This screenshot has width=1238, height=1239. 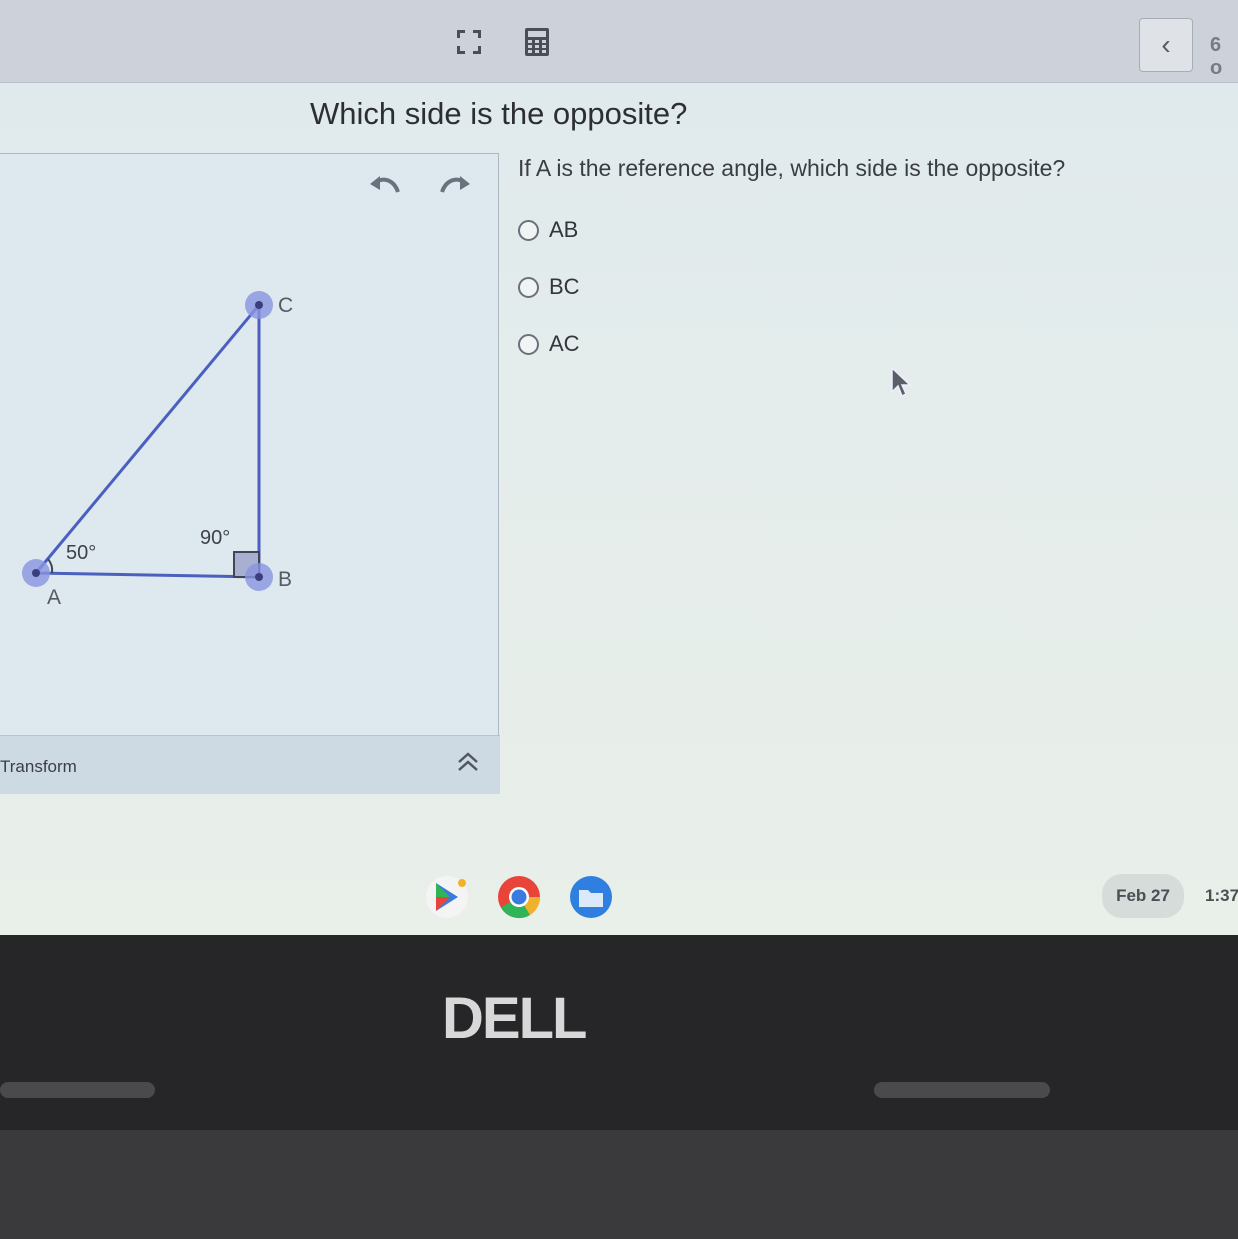 What do you see at coordinates (77, 1090) in the screenshot?
I see `hinge-left` at bounding box center [77, 1090].